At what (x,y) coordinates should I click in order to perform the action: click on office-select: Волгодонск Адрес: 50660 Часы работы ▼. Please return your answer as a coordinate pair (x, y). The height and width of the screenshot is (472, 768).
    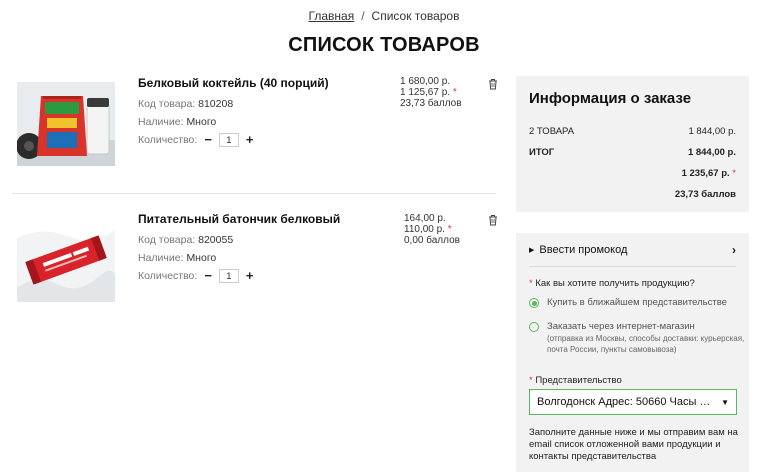
    Looking at the image, I should click on (633, 402).